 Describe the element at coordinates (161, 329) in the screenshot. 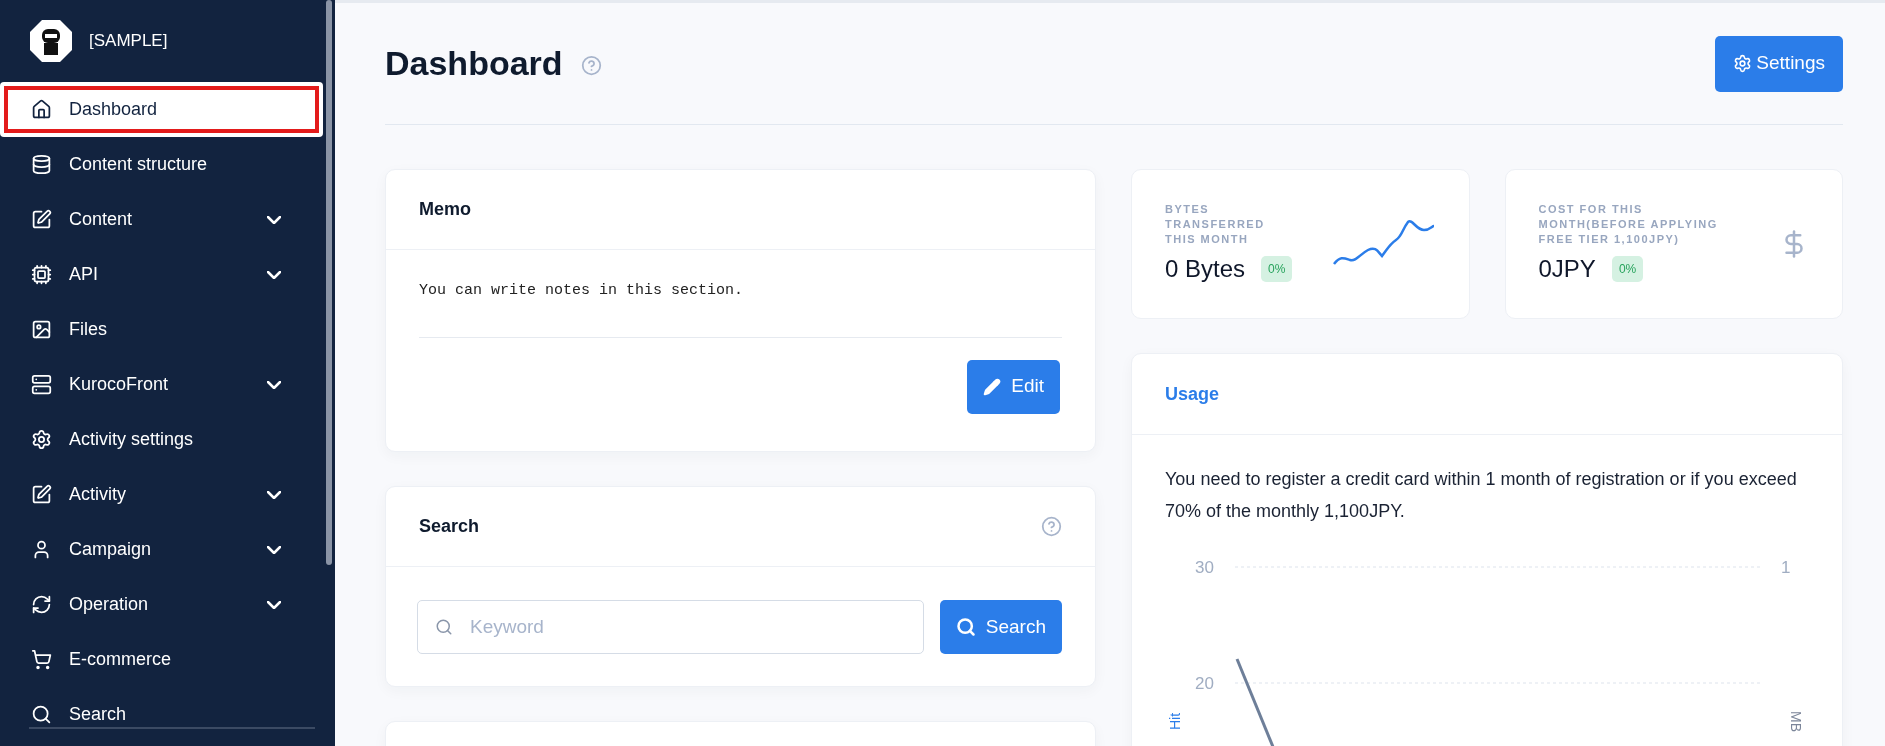

I see `sidebar-item: Files` at that location.